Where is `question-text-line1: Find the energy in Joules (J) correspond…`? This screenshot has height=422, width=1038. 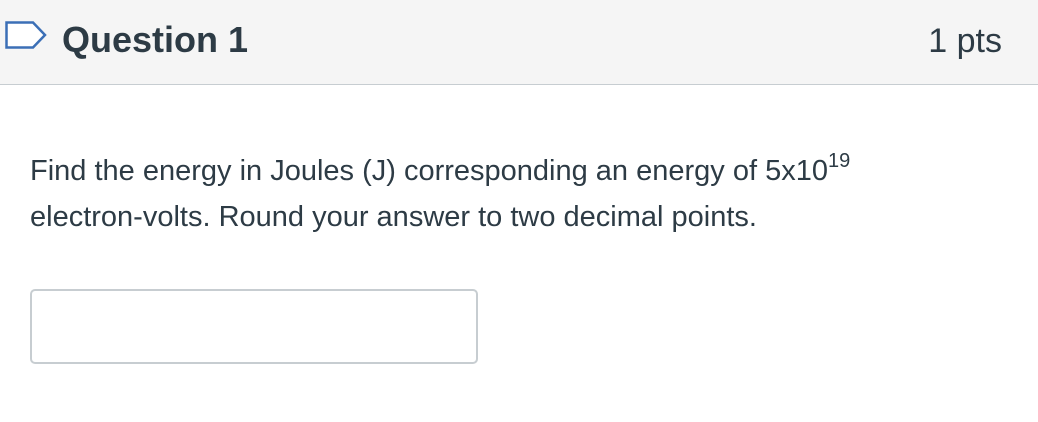
question-text-line1: Find the energy in Joules (J) correspond… is located at coordinates (429, 171).